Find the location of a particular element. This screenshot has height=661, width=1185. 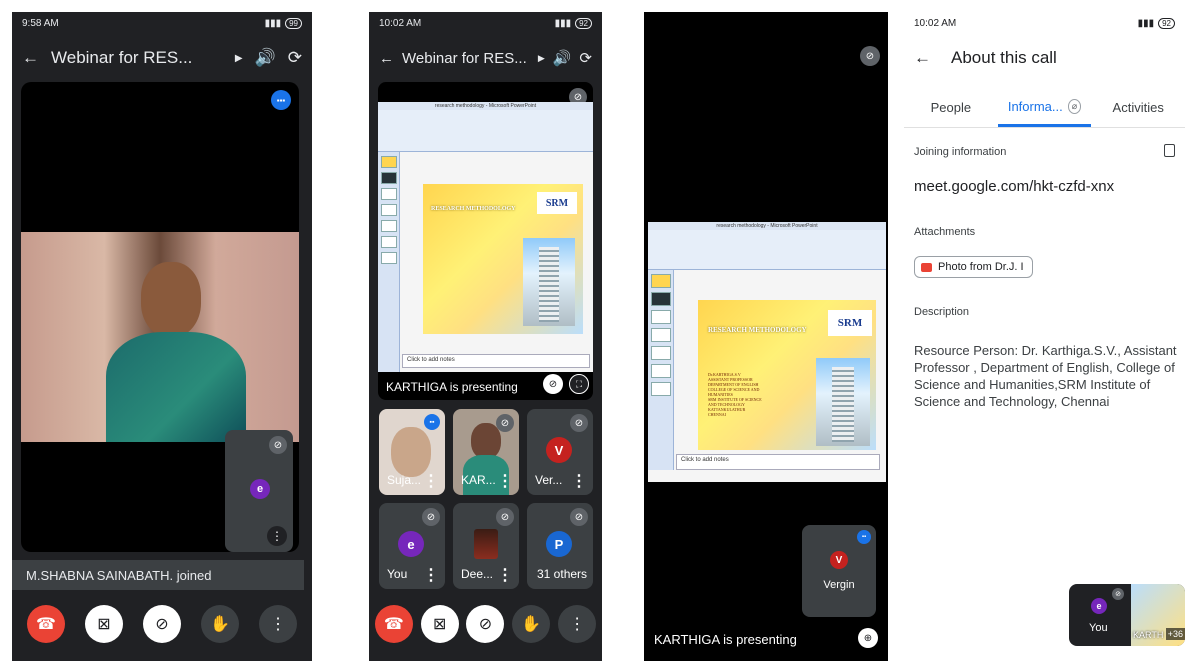

toast-text: M.SHABNA SAINABATH. joined is located at coordinates (119, 575).